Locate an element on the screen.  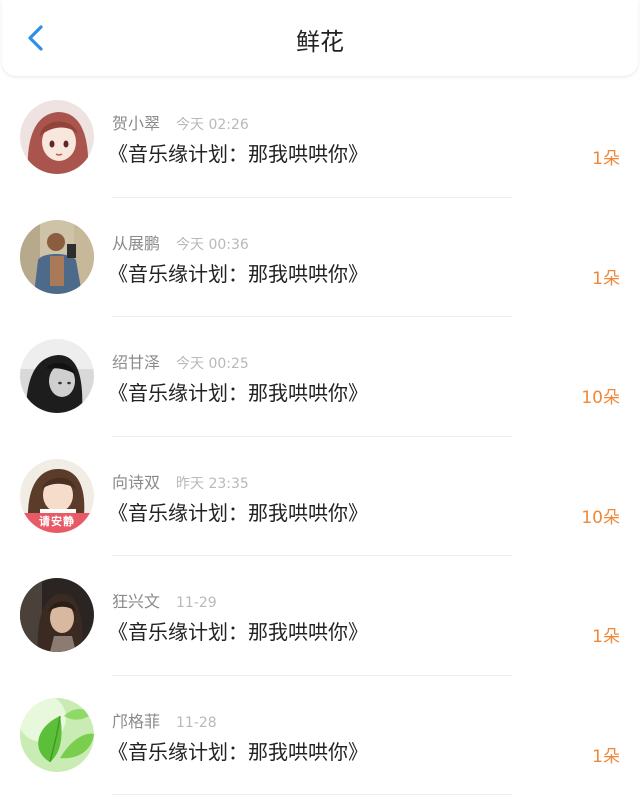
divider is located at coordinates (312, 794).